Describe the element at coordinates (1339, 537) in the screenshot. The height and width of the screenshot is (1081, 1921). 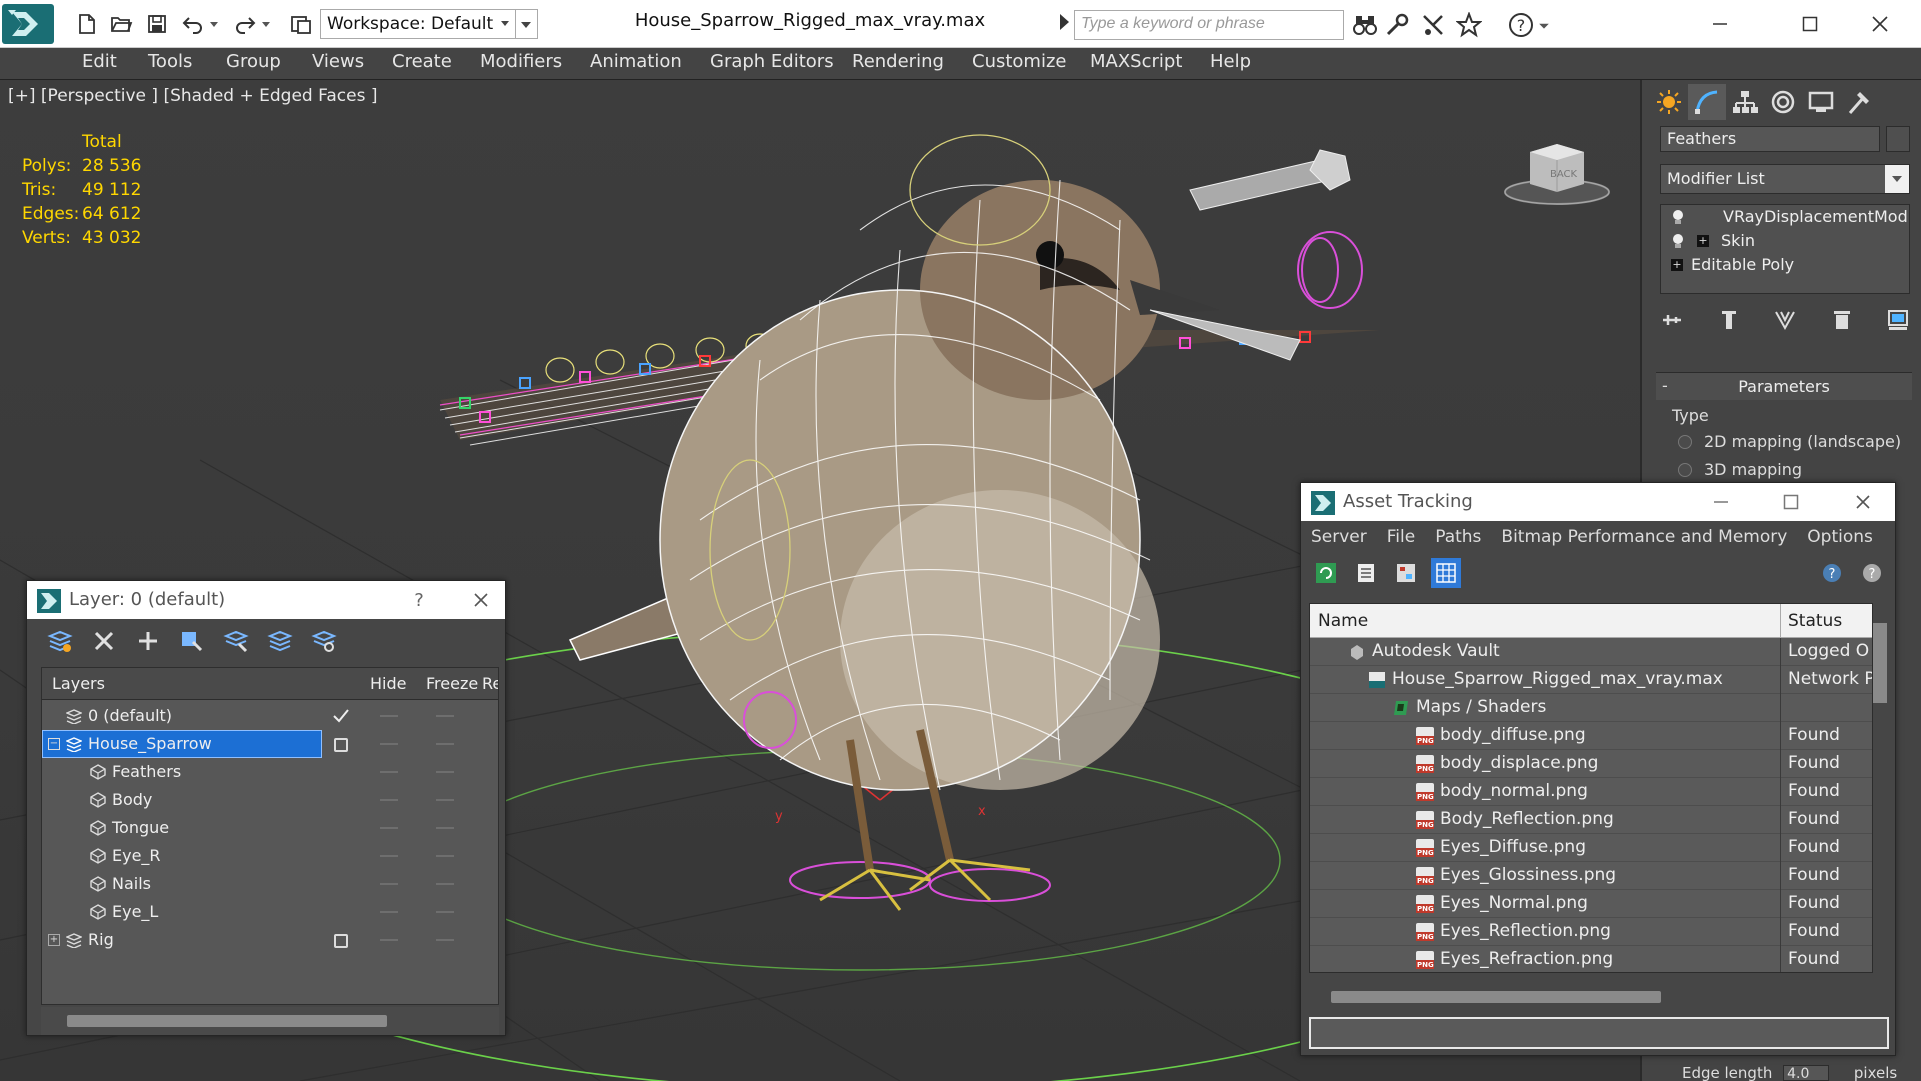
I see `menu-server: Server` at that location.